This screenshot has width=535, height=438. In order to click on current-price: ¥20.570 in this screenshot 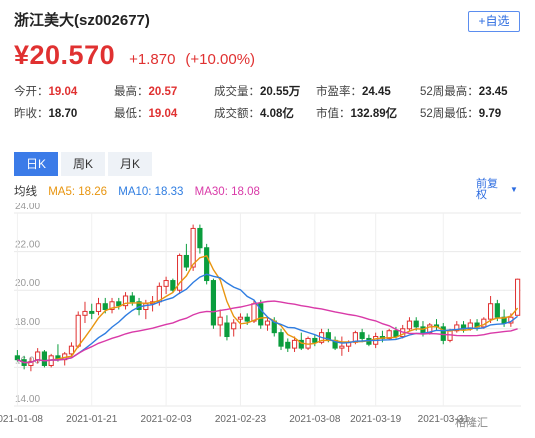, I will do `click(65, 55)`.